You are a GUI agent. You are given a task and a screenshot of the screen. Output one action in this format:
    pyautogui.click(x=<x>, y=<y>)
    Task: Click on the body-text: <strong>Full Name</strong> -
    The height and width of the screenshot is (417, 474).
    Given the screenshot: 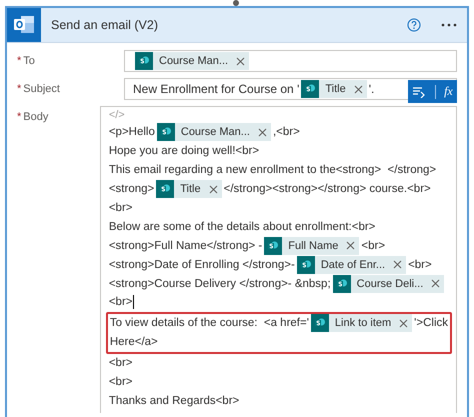 What is the action you would take?
    pyautogui.click(x=185, y=246)
    